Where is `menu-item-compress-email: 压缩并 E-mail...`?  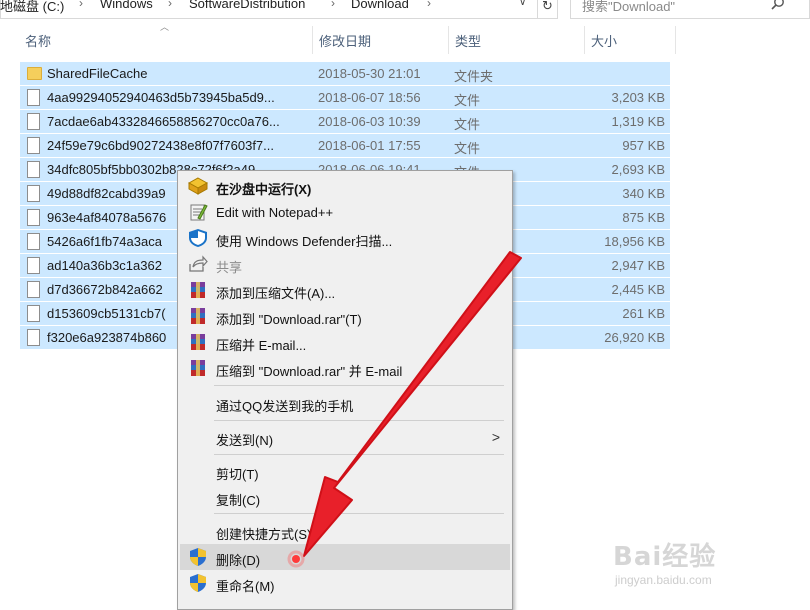
menu-item-compress-email: 压缩并 E-mail... is located at coordinates (345, 342).